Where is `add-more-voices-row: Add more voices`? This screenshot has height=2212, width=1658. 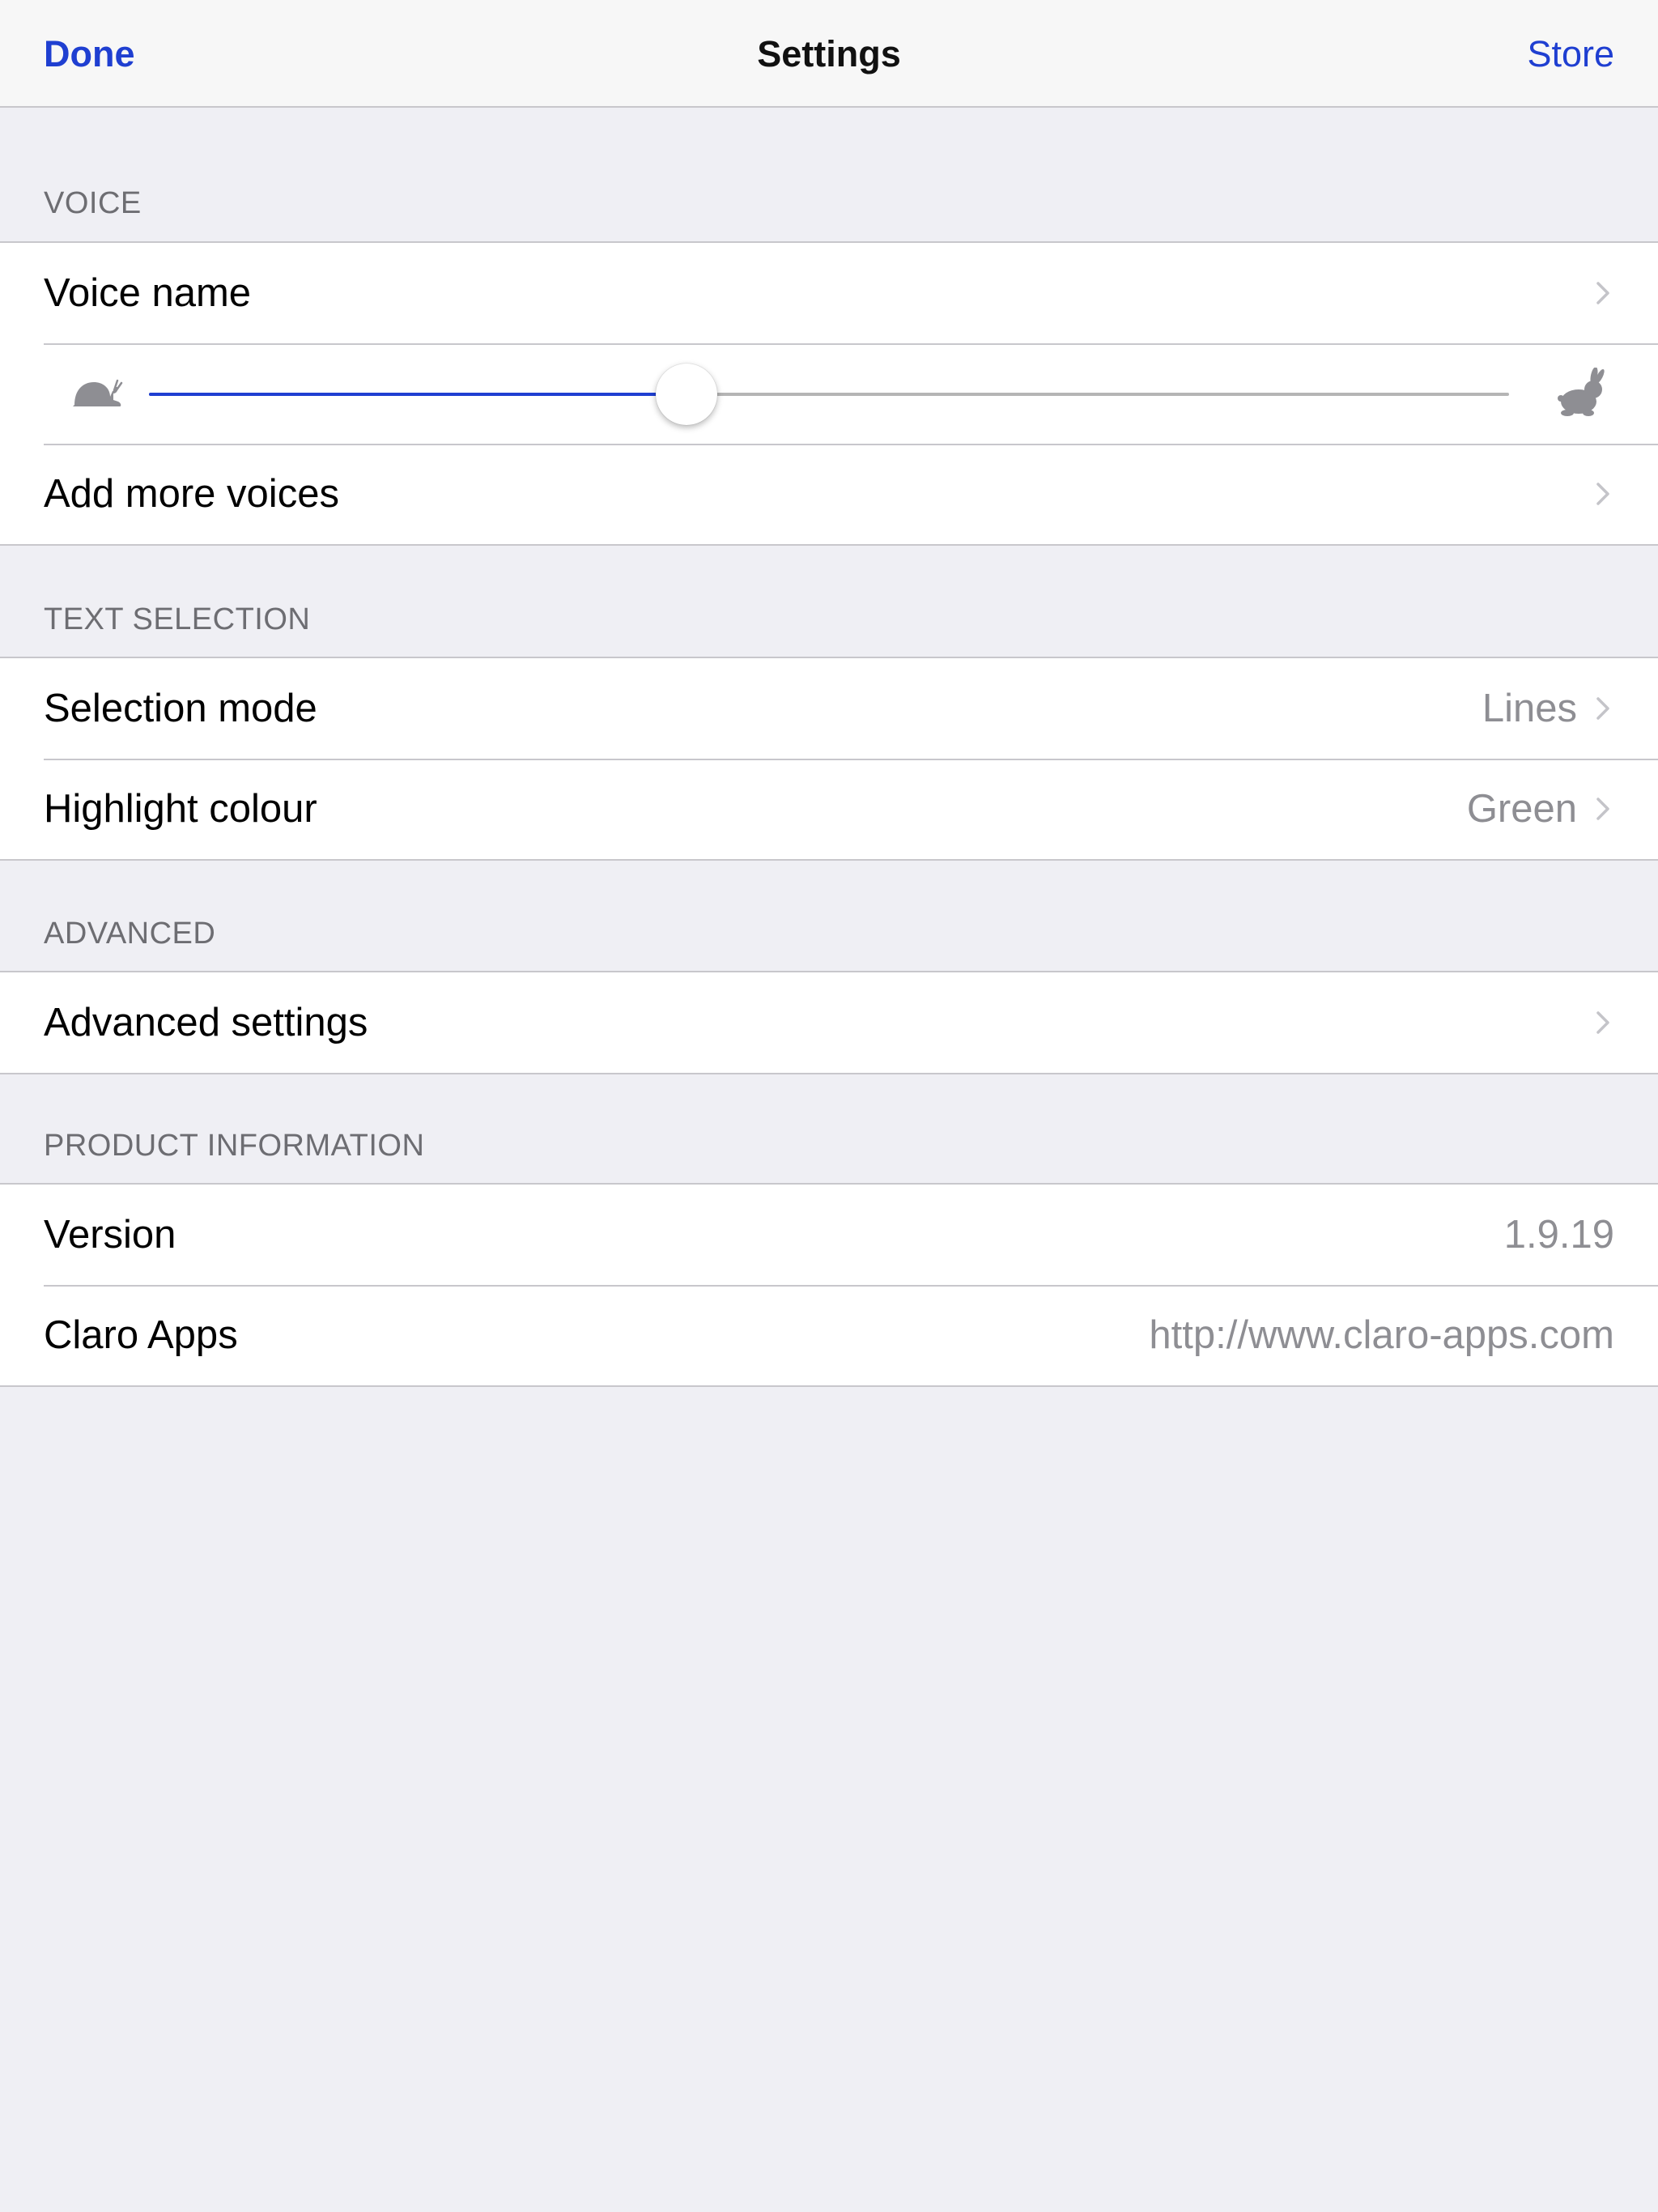 add-more-voices-row: Add more voices is located at coordinates (829, 494).